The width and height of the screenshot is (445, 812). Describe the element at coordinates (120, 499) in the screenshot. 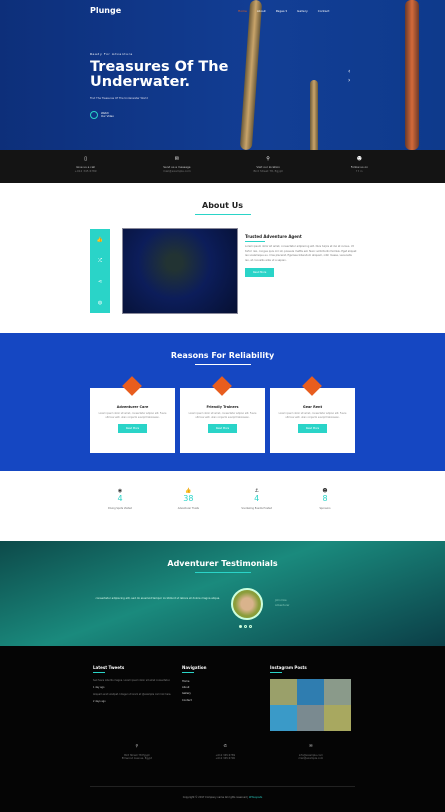

I see `stat-item: ◉ 4 Diving Spots Visited` at that location.